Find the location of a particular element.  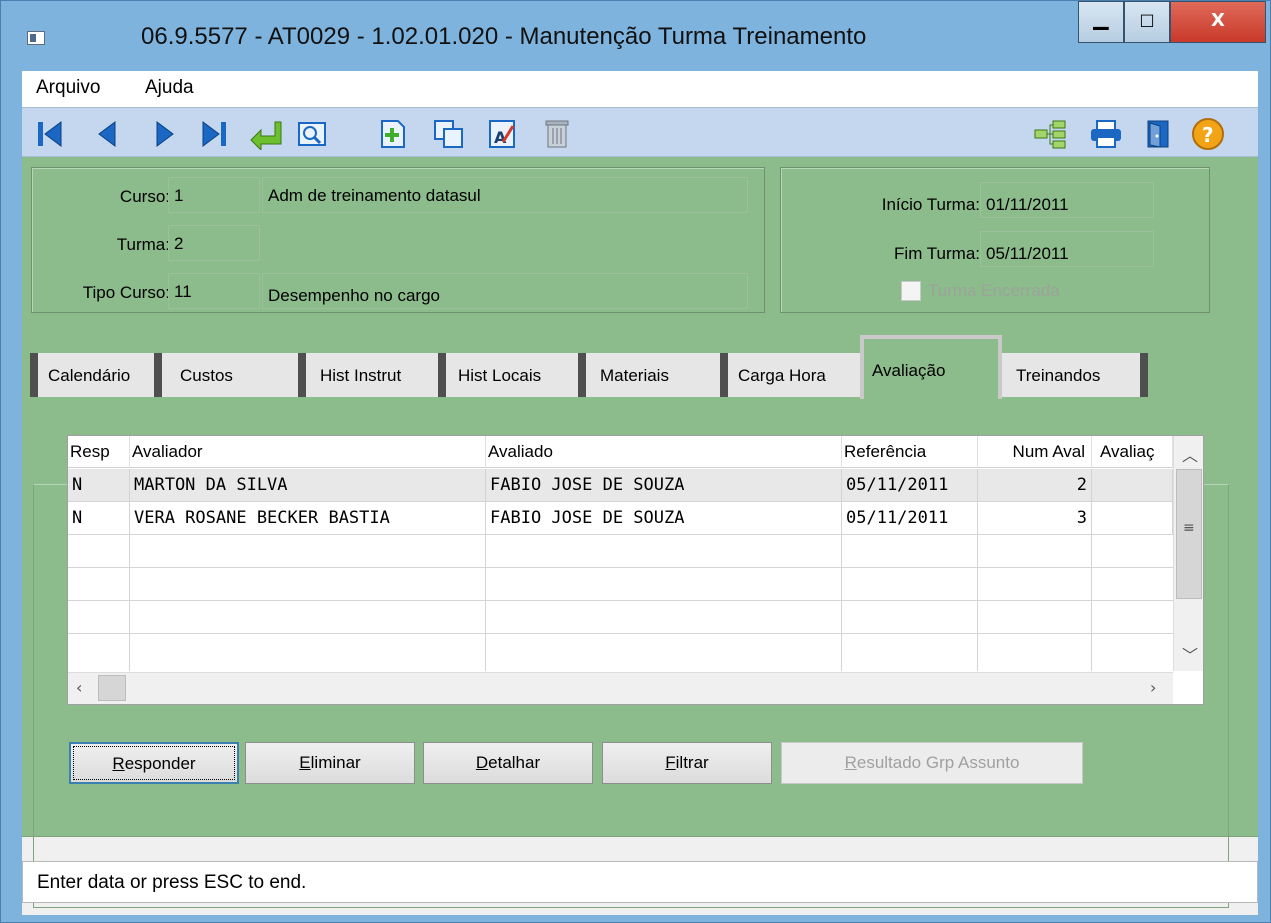

turma-code-field: 2 is located at coordinates (214, 243).